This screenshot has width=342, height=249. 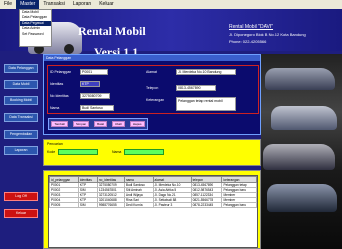 I want to click on edit-button: Ubah, so click(x=118, y=124).